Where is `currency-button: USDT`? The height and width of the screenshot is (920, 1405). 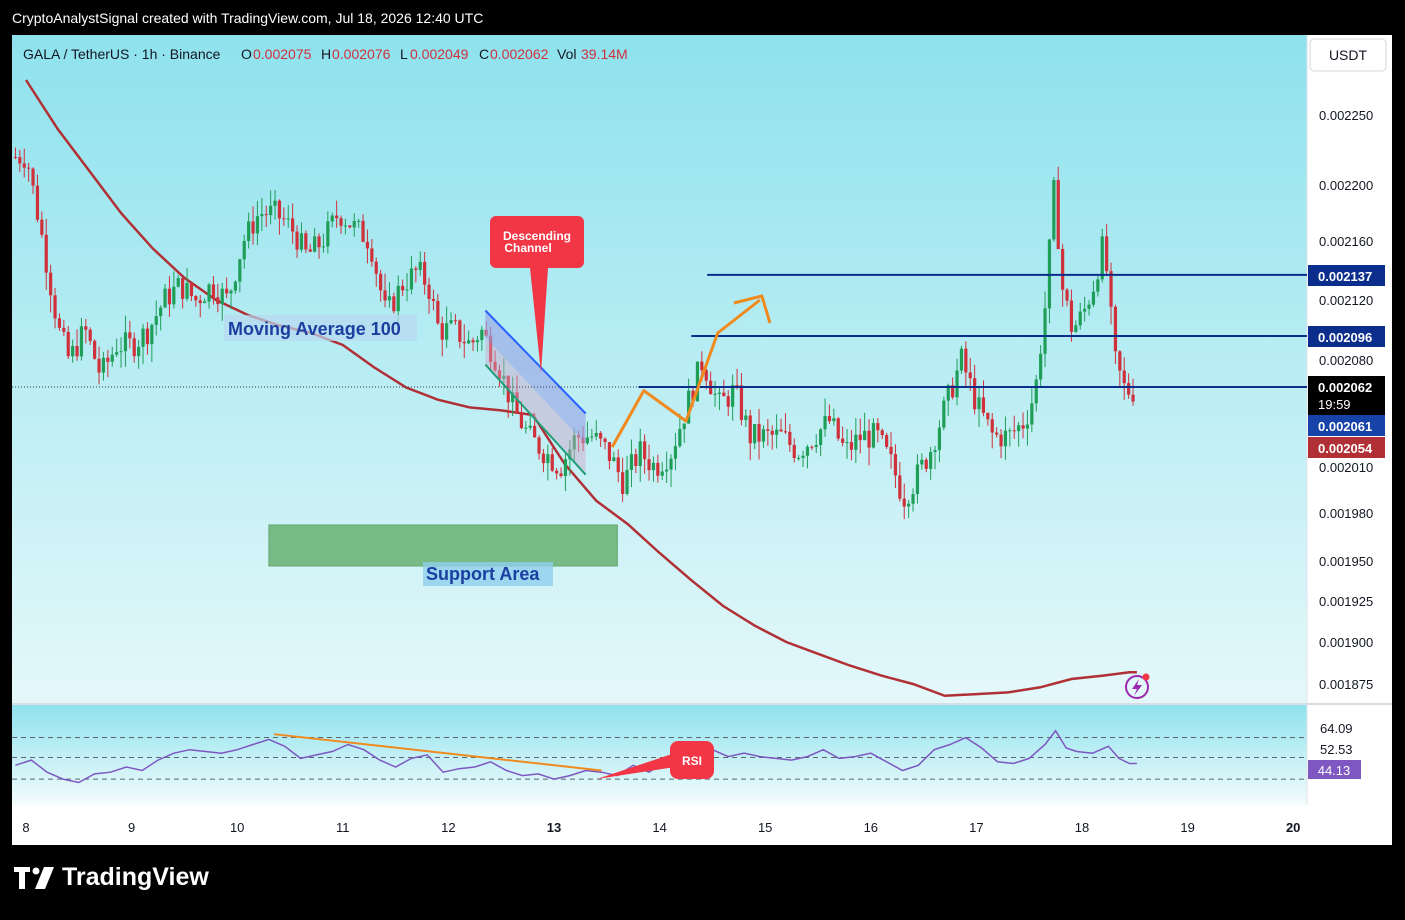
currency-button: USDT is located at coordinates (1348, 55).